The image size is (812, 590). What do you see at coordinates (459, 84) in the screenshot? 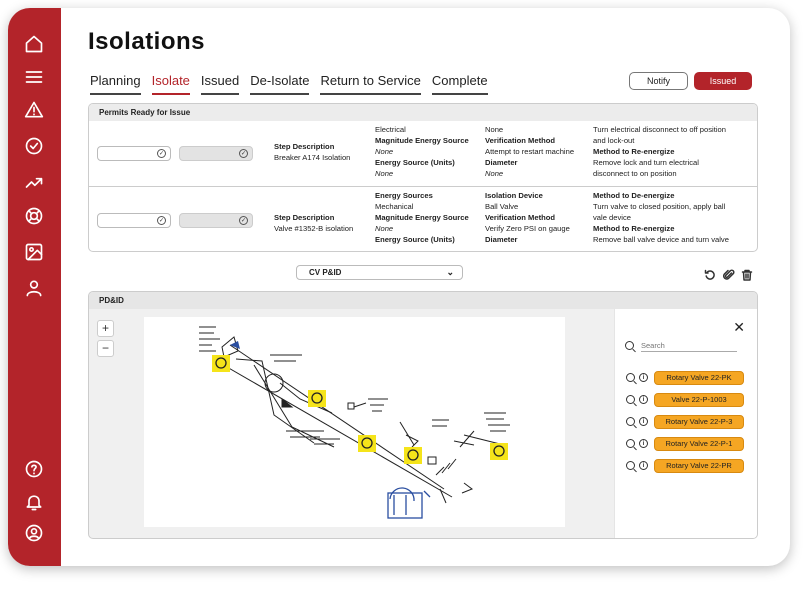
I see `tab-complete: Complete` at bounding box center [459, 84].